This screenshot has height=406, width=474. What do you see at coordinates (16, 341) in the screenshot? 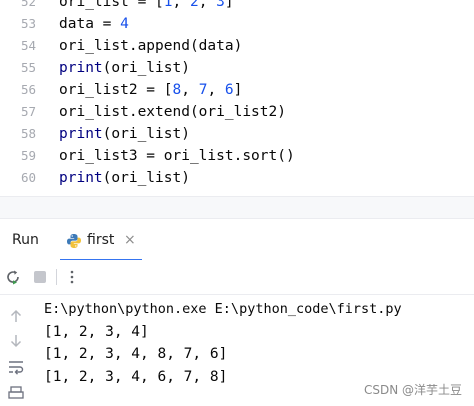
I see `scroll-down-icon` at bounding box center [16, 341].